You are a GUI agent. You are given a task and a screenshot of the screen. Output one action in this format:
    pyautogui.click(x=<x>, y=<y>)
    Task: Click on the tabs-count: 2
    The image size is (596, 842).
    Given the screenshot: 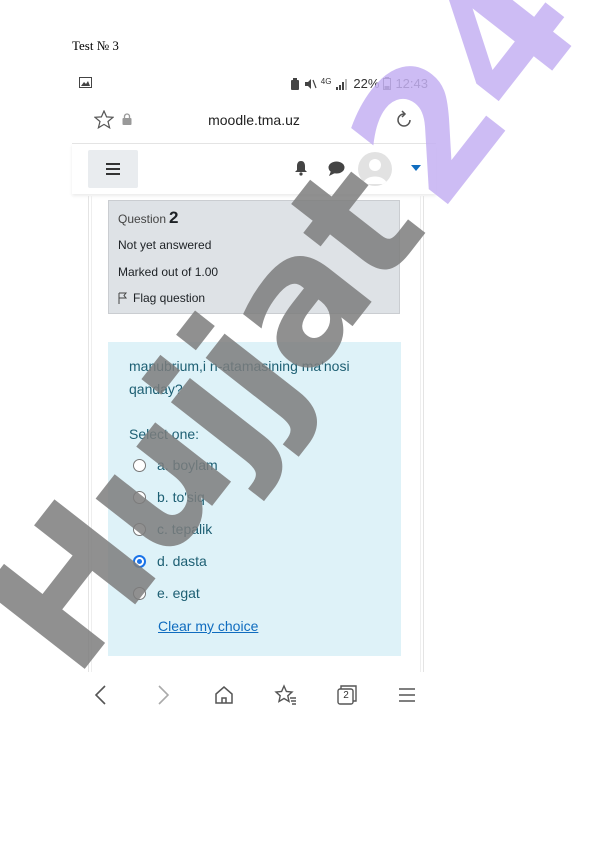 What is the action you would take?
    pyautogui.click(x=346, y=695)
    